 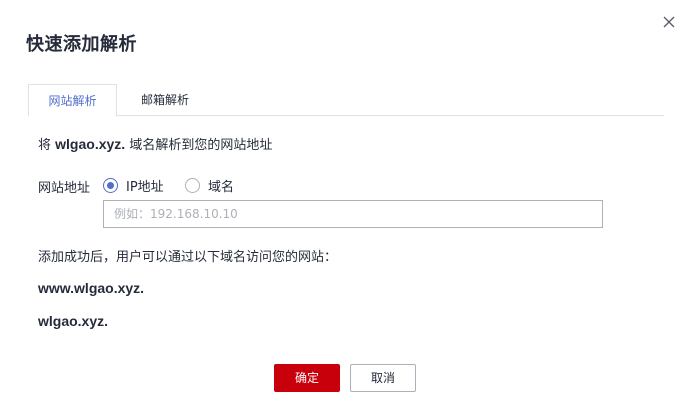 What do you see at coordinates (221, 187) in the screenshot?
I see `radio-domain-label: 域名` at bounding box center [221, 187].